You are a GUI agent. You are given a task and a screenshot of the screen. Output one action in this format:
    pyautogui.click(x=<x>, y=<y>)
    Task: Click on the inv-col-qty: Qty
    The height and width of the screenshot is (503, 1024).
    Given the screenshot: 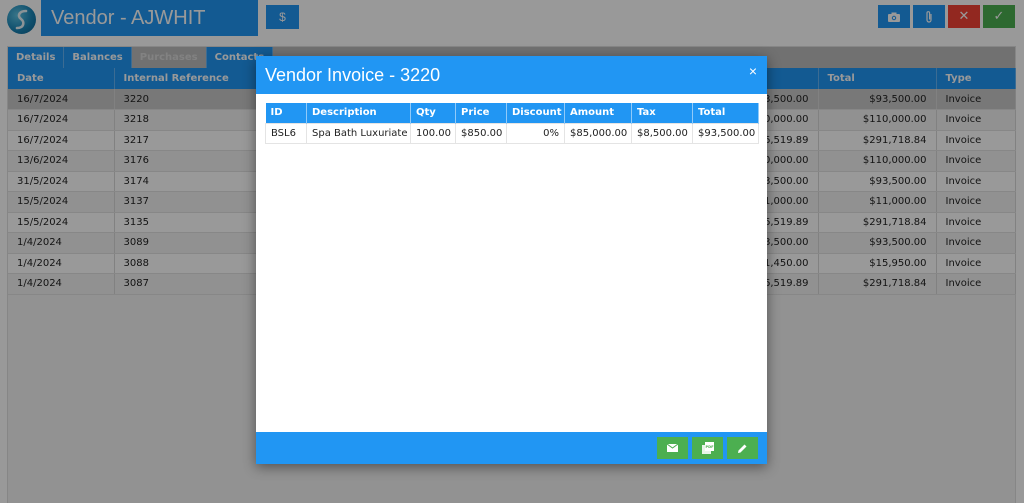 What is the action you would take?
    pyautogui.click(x=433, y=113)
    